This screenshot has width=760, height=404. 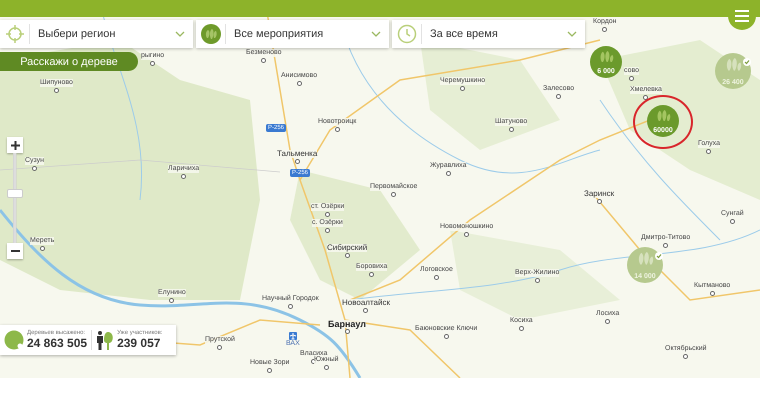 I want to click on crosshair-icon, so click(x=15, y=34).